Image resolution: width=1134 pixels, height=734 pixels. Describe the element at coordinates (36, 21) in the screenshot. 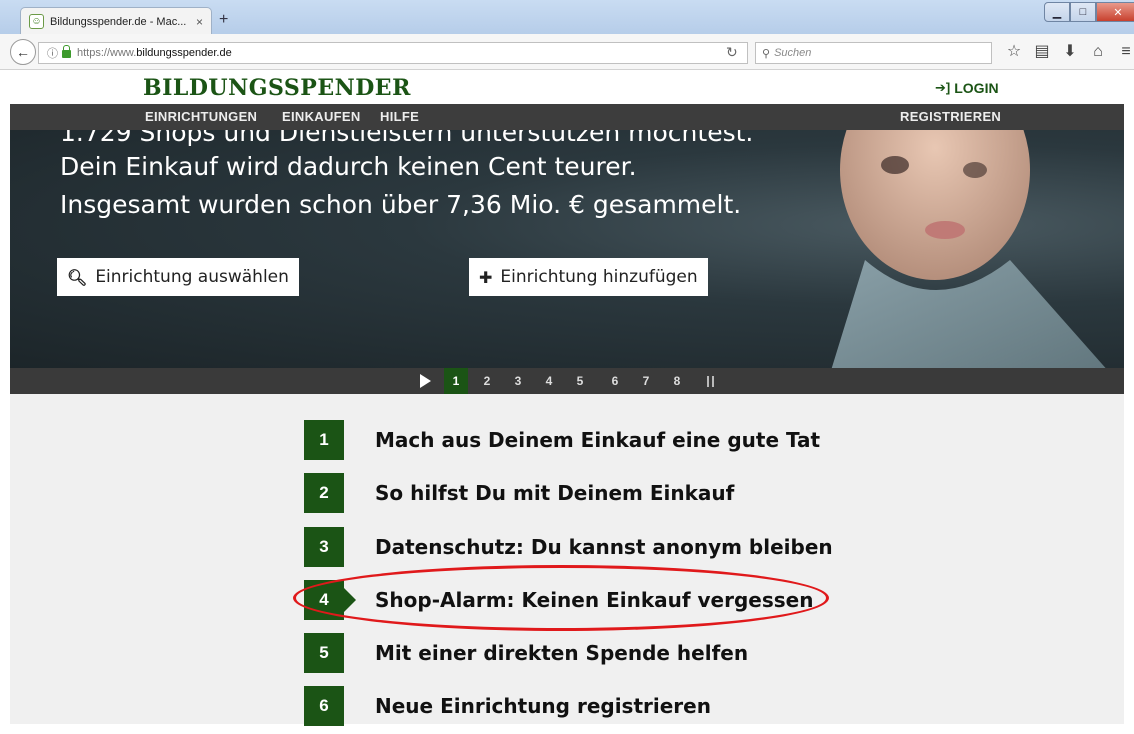

I see `site-favicon-icon: ☺` at that location.